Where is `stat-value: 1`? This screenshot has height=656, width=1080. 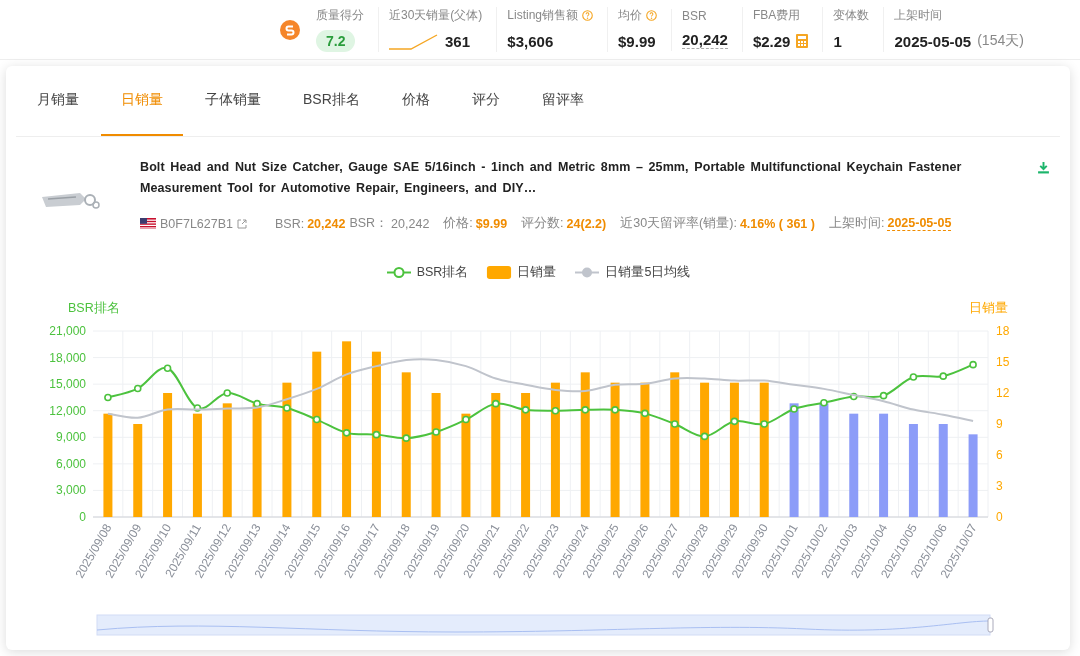 stat-value: 1 is located at coordinates (837, 41).